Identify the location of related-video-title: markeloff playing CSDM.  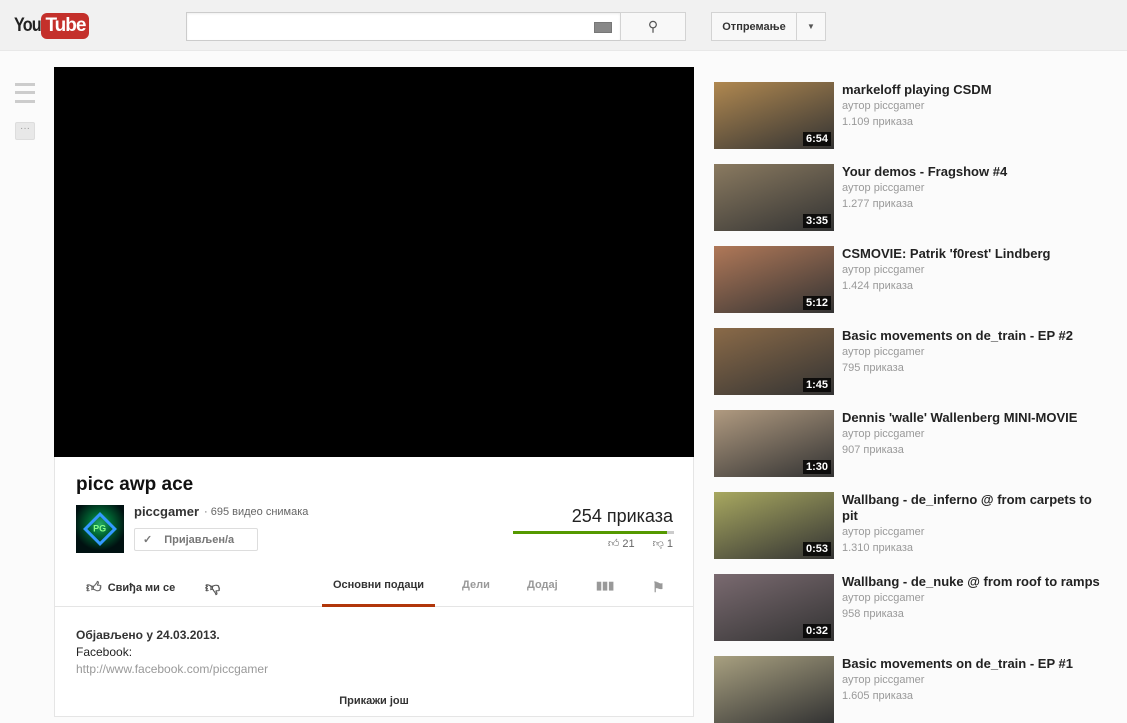
(972, 90).